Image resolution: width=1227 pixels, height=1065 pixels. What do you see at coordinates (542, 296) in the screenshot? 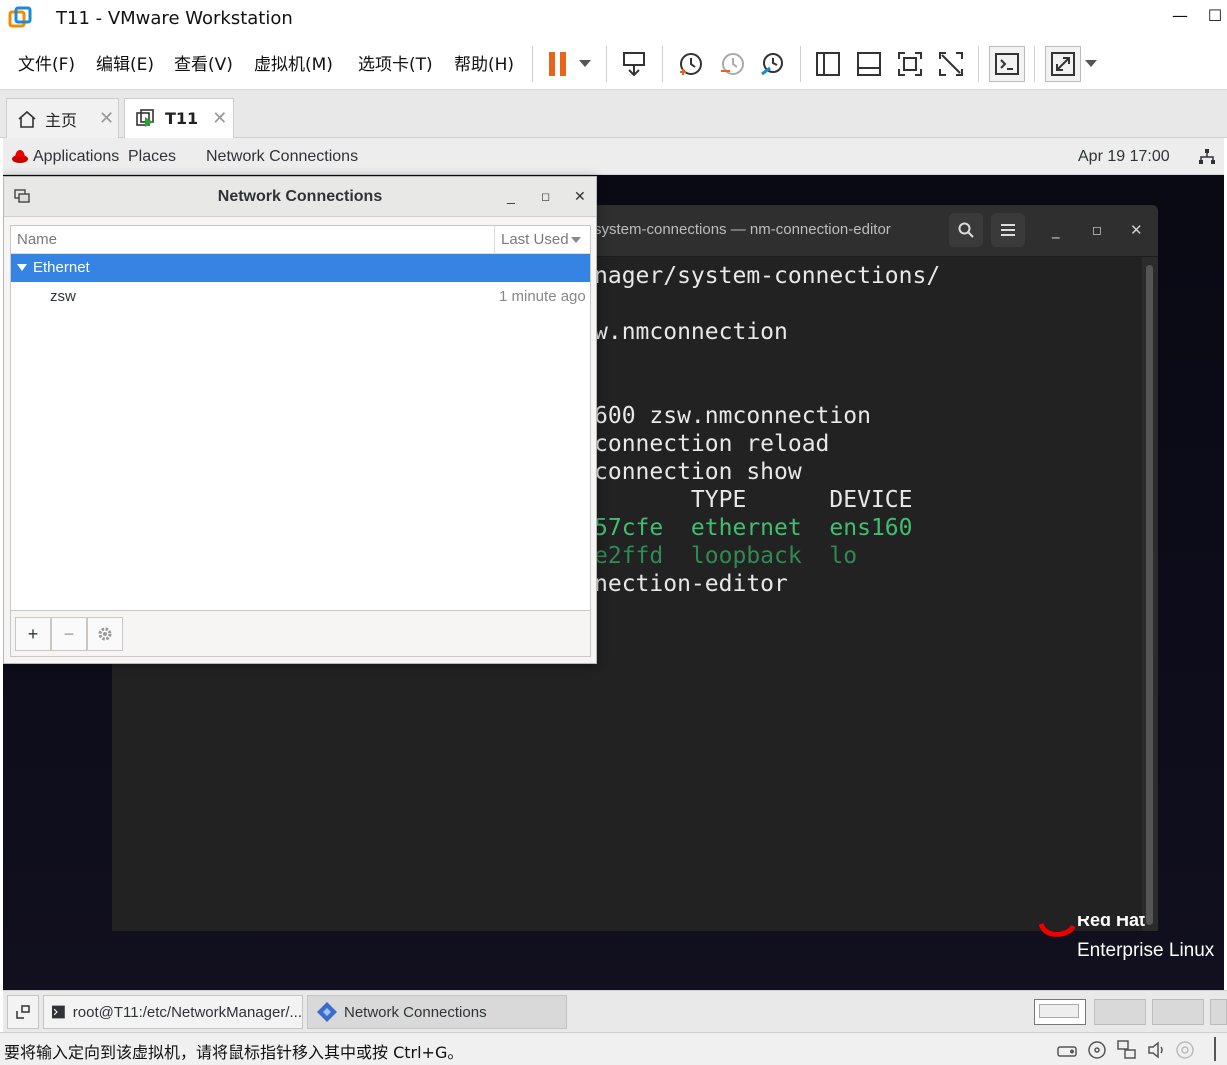
I see `connection-last-used: 1 minute ago` at bounding box center [542, 296].